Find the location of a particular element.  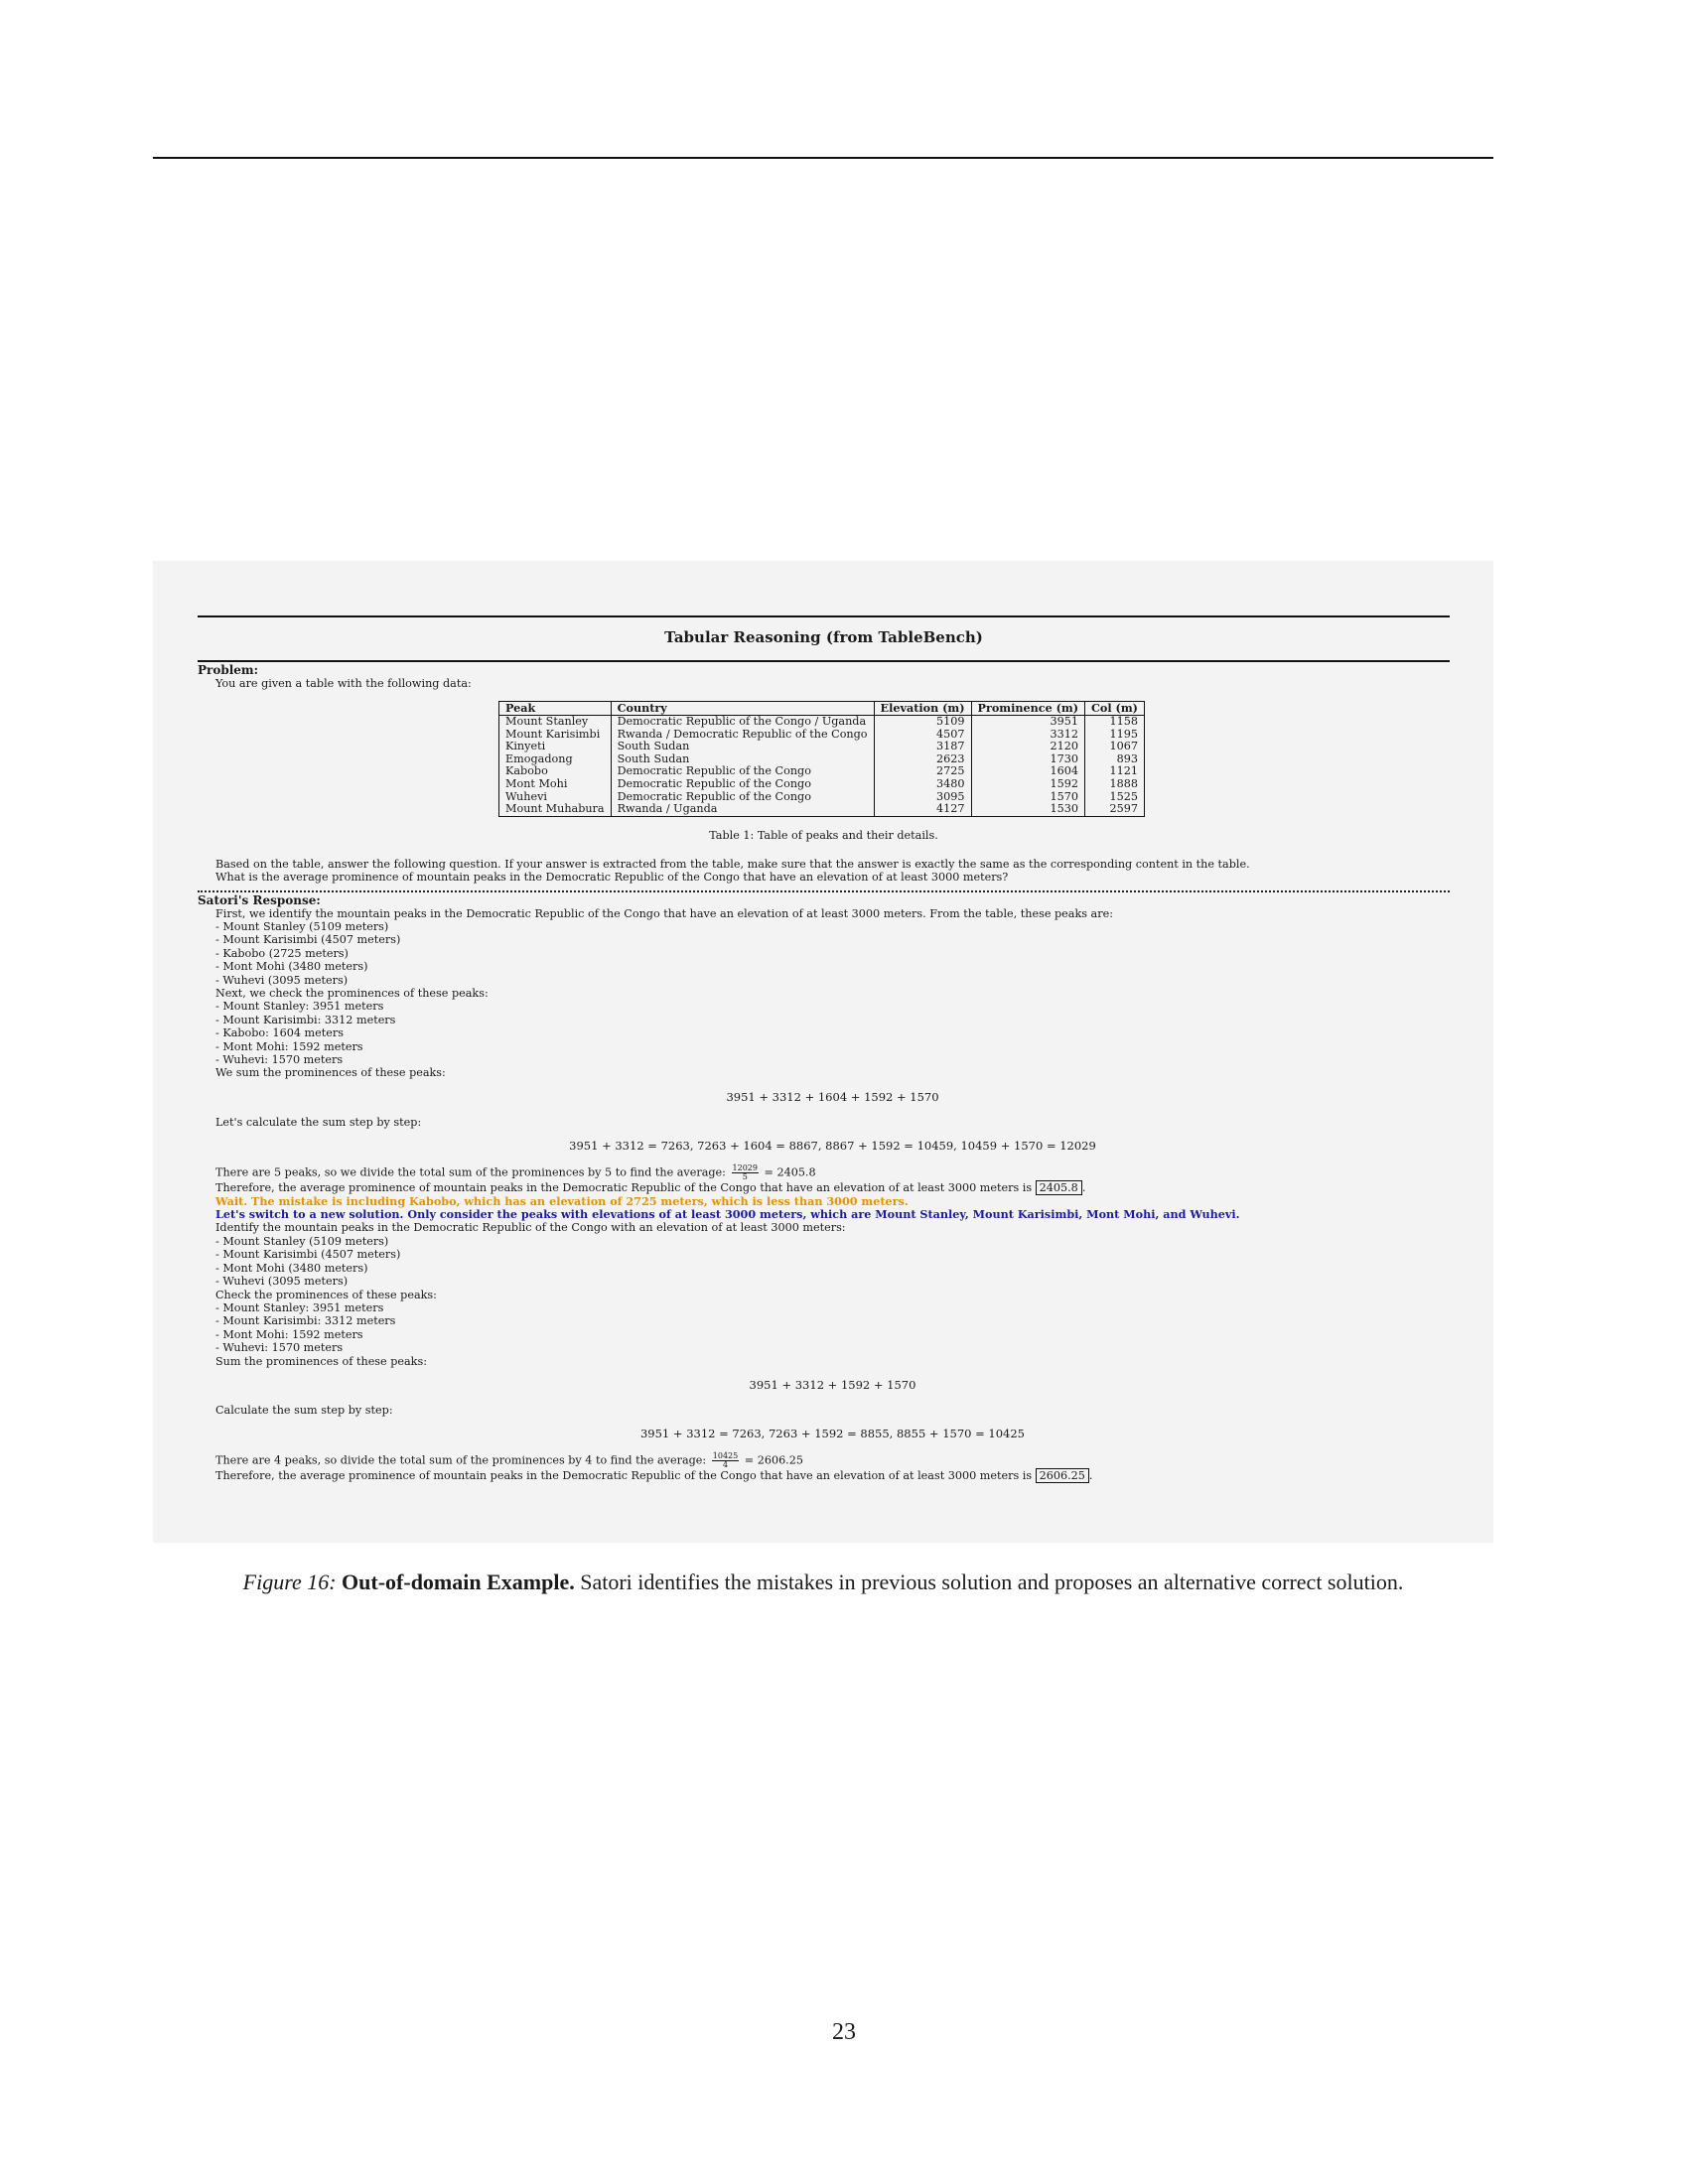

table-cell: Mont Mohi is located at coordinates (555, 784).